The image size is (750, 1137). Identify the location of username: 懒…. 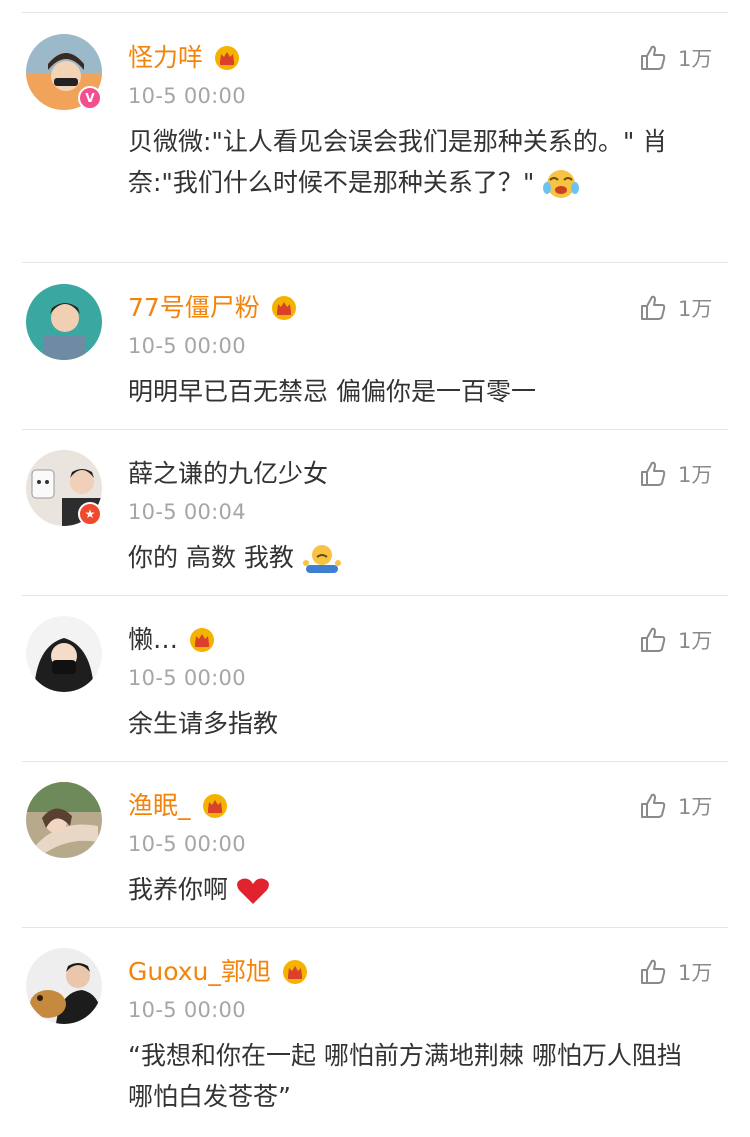
(153, 640).